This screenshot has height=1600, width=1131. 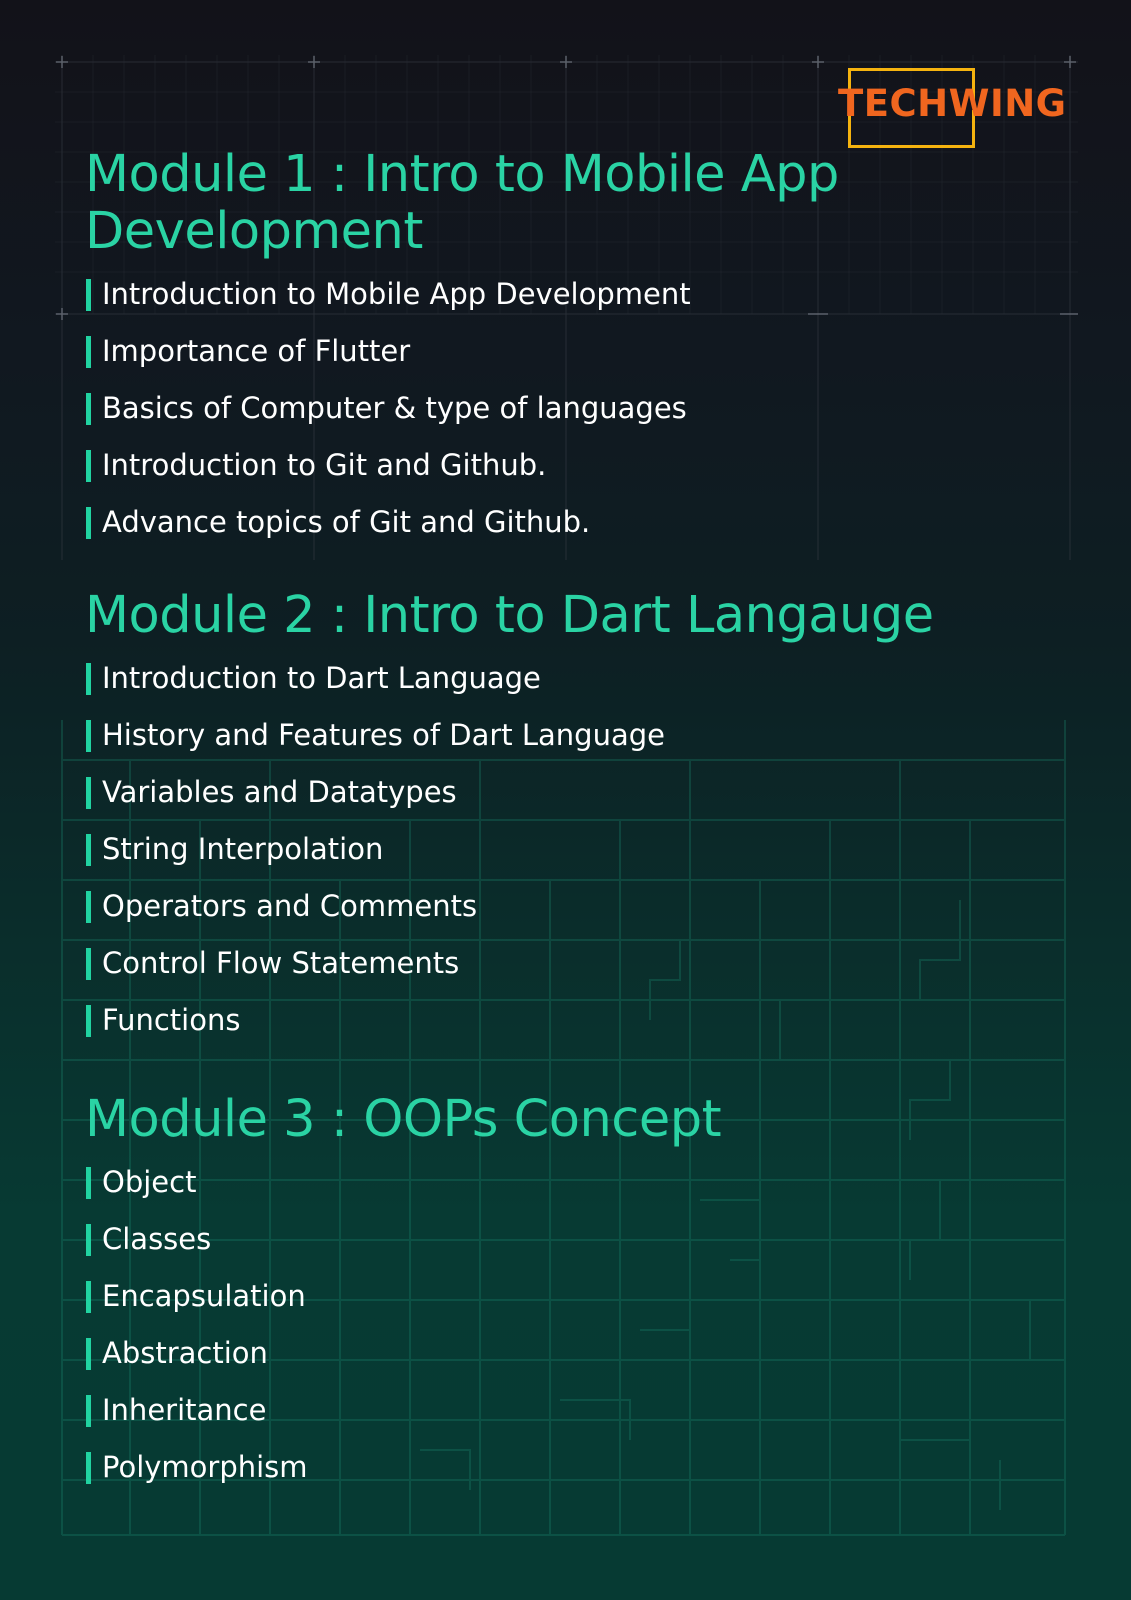 What do you see at coordinates (585, 1020) in the screenshot?
I see `list-item: Functions` at bounding box center [585, 1020].